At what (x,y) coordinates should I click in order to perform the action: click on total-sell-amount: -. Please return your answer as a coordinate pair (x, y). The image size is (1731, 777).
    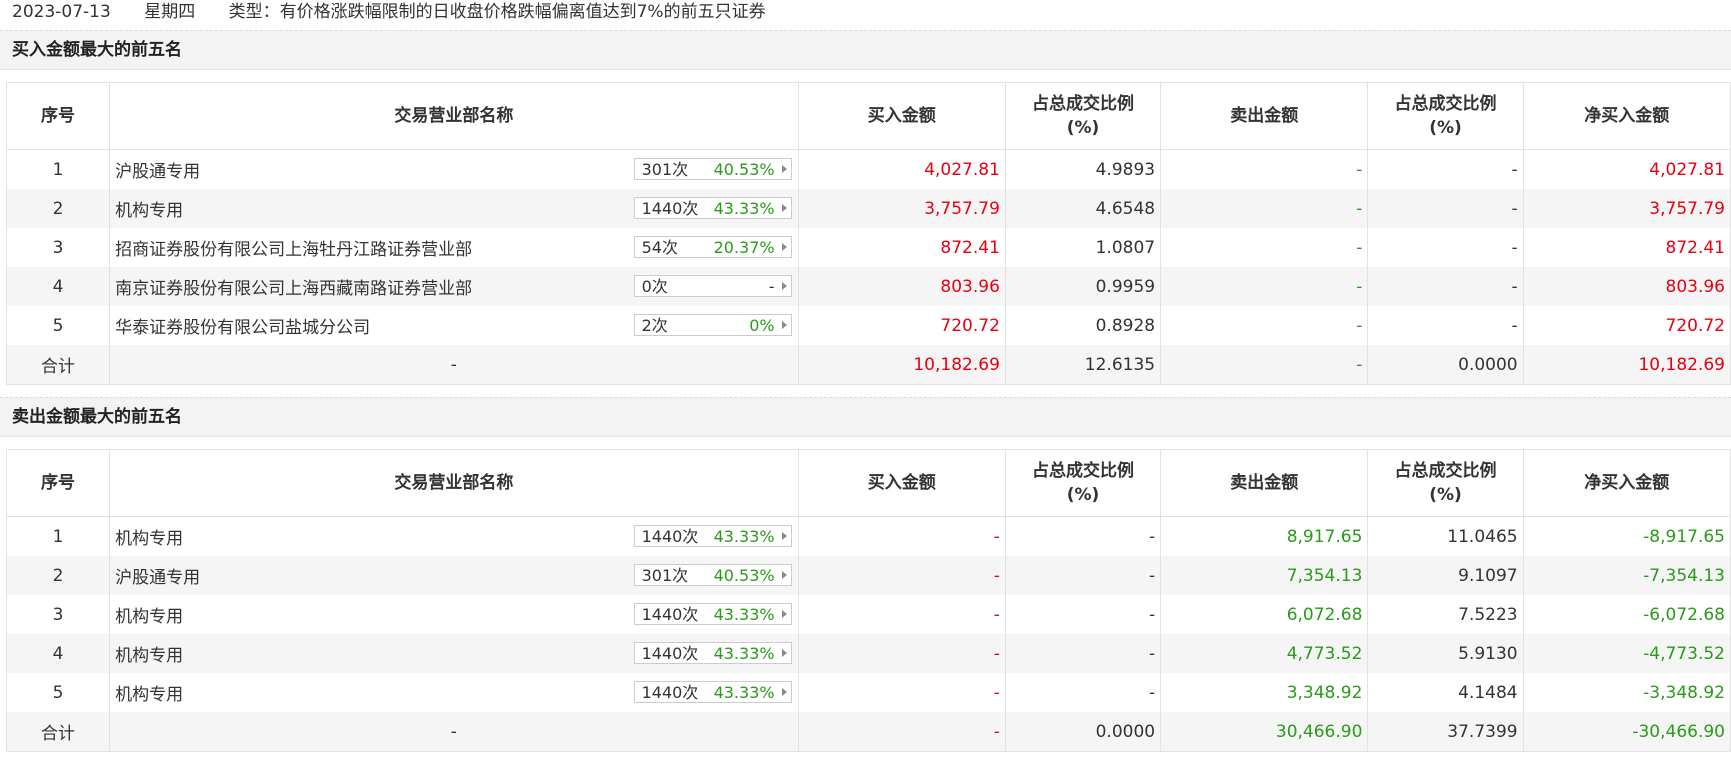
    Looking at the image, I should click on (1264, 365).